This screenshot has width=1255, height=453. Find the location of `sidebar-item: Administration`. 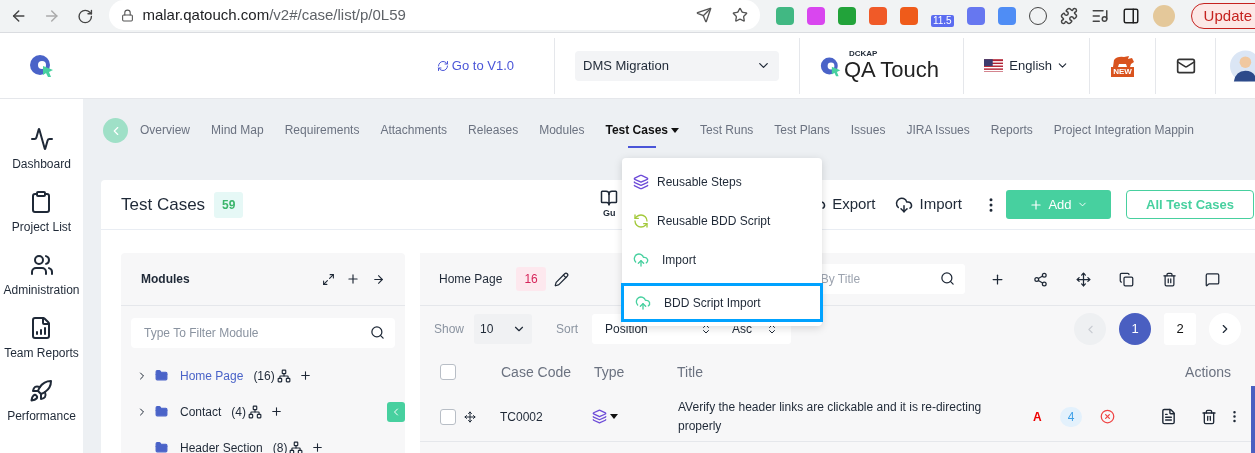

sidebar-item: Administration is located at coordinates (41, 276).